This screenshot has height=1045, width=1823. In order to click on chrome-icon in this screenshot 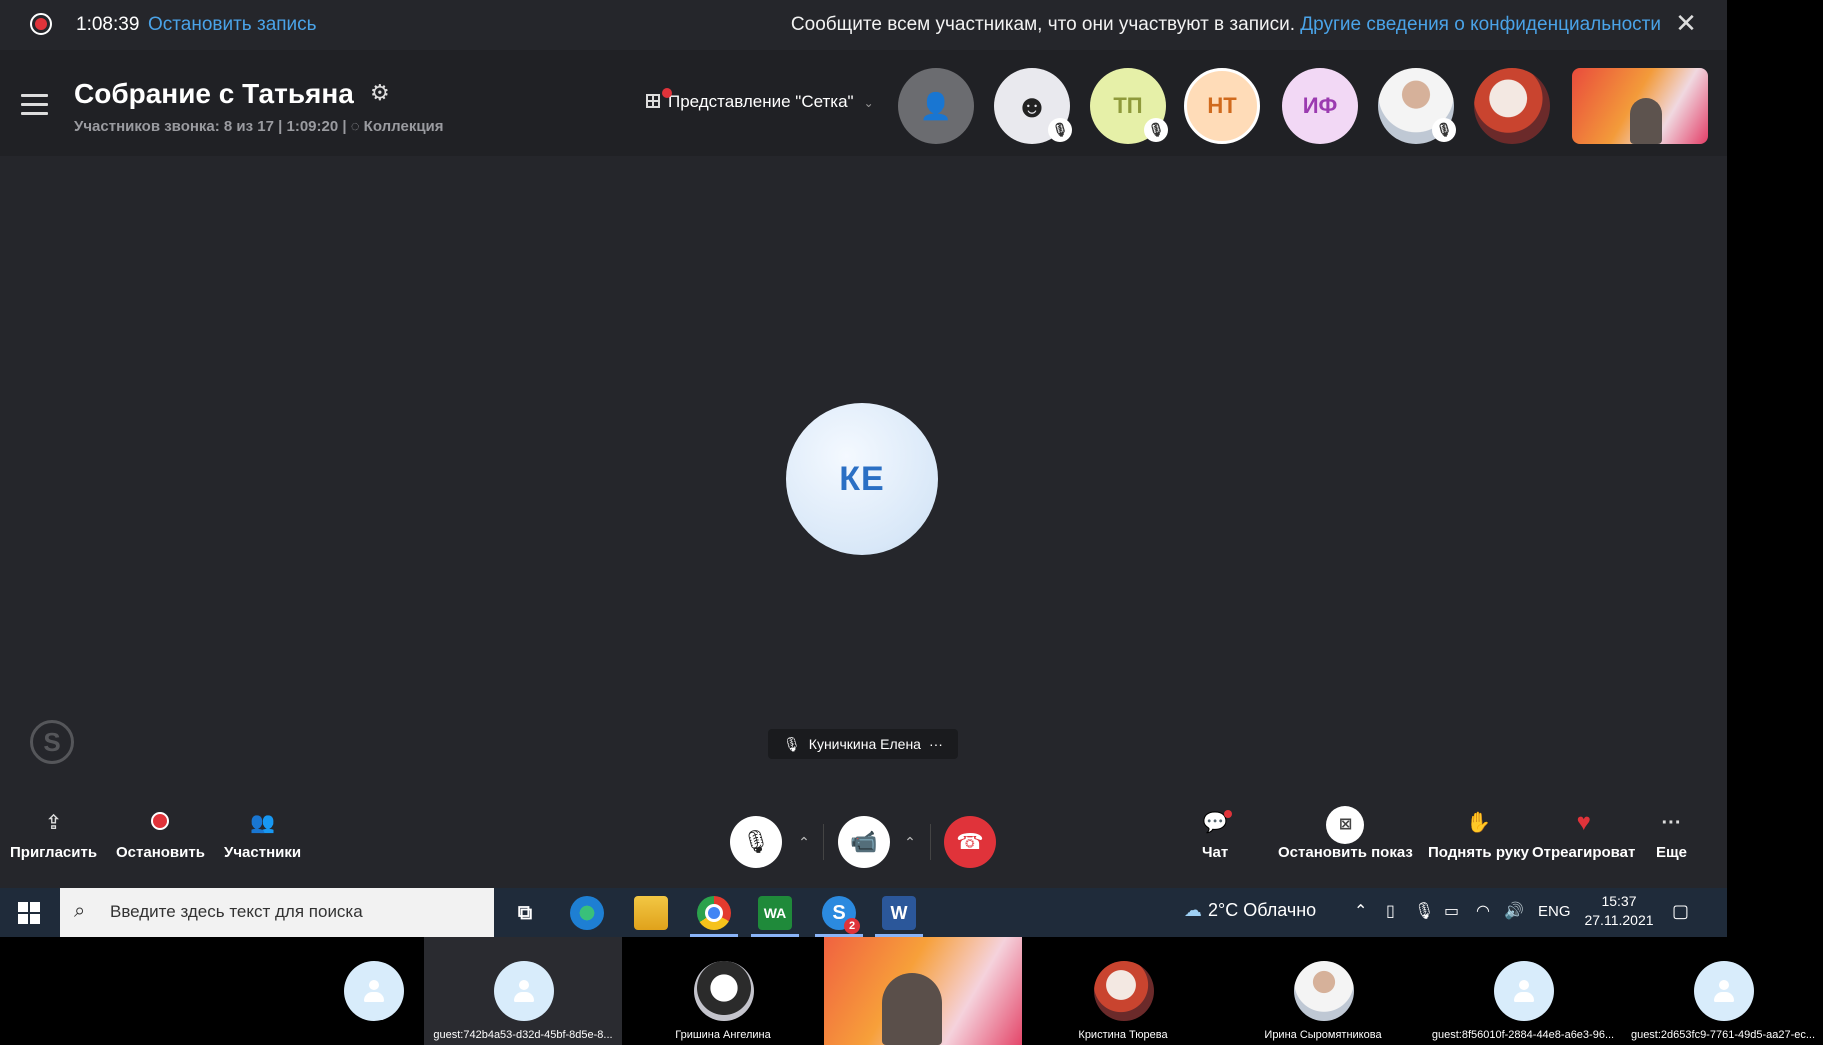, I will do `click(714, 913)`.